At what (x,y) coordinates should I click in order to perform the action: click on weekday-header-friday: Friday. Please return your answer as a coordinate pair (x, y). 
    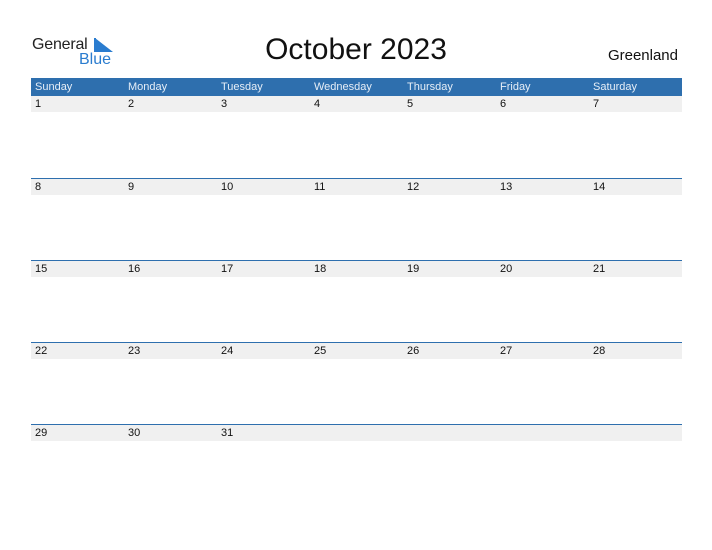
    Looking at the image, I should click on (515, 87).